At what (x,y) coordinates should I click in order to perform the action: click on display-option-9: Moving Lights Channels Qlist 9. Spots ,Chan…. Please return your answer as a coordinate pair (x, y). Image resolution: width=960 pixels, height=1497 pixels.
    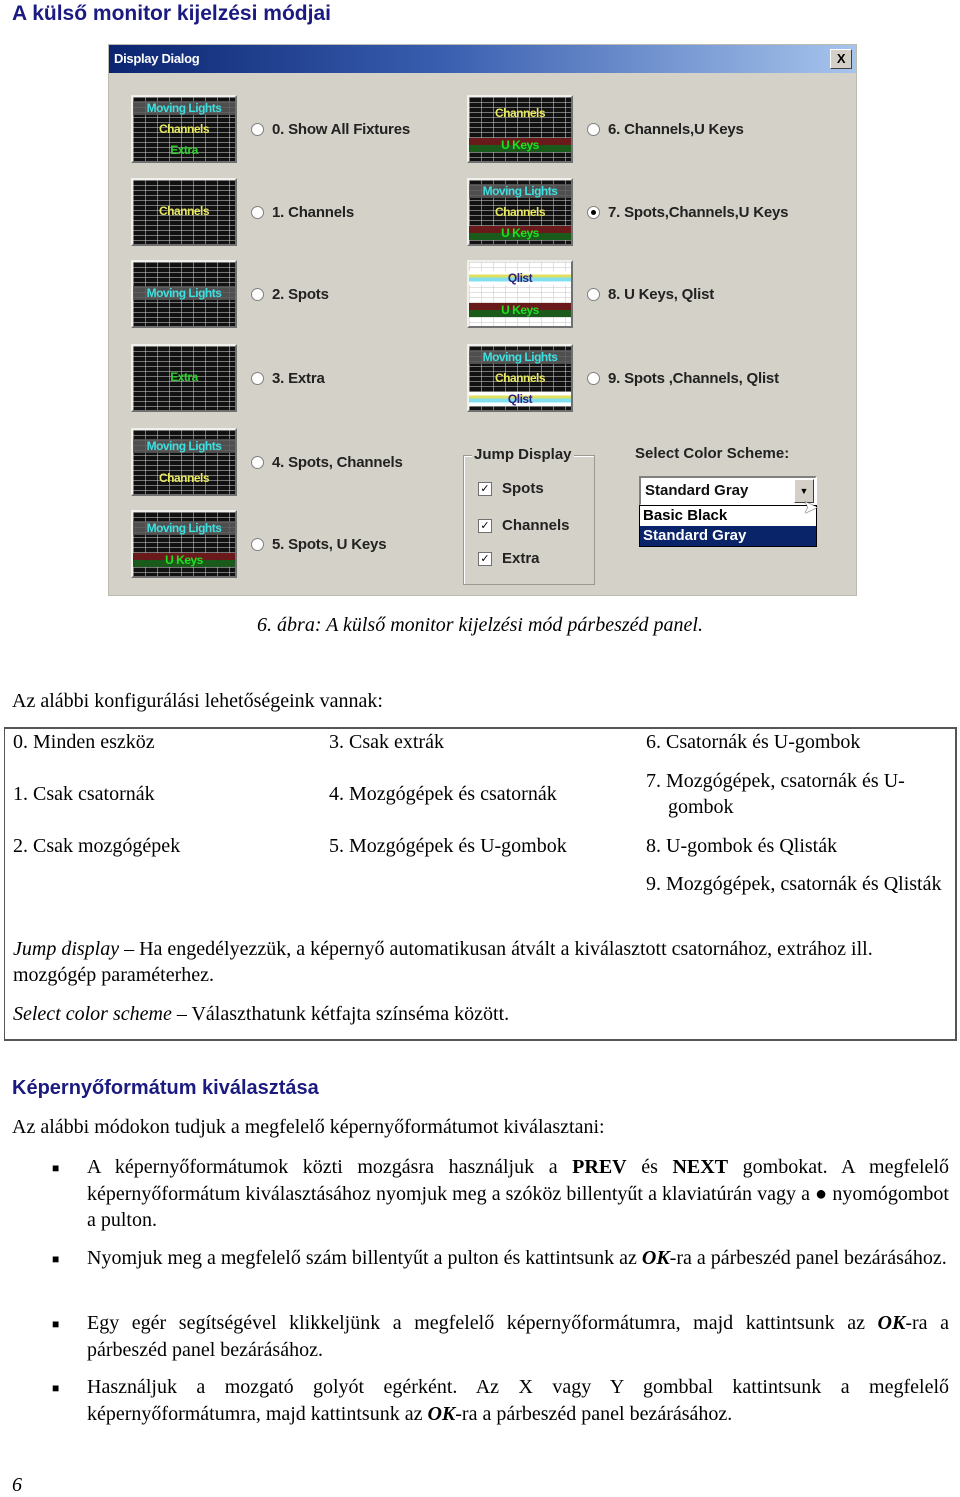
    Looking at the image, I should click on (623, 378).